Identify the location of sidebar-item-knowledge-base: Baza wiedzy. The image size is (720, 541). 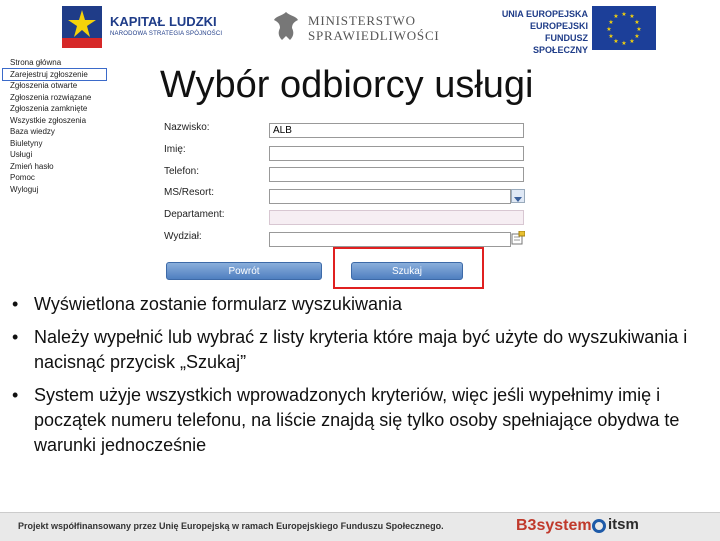
(60, 132).